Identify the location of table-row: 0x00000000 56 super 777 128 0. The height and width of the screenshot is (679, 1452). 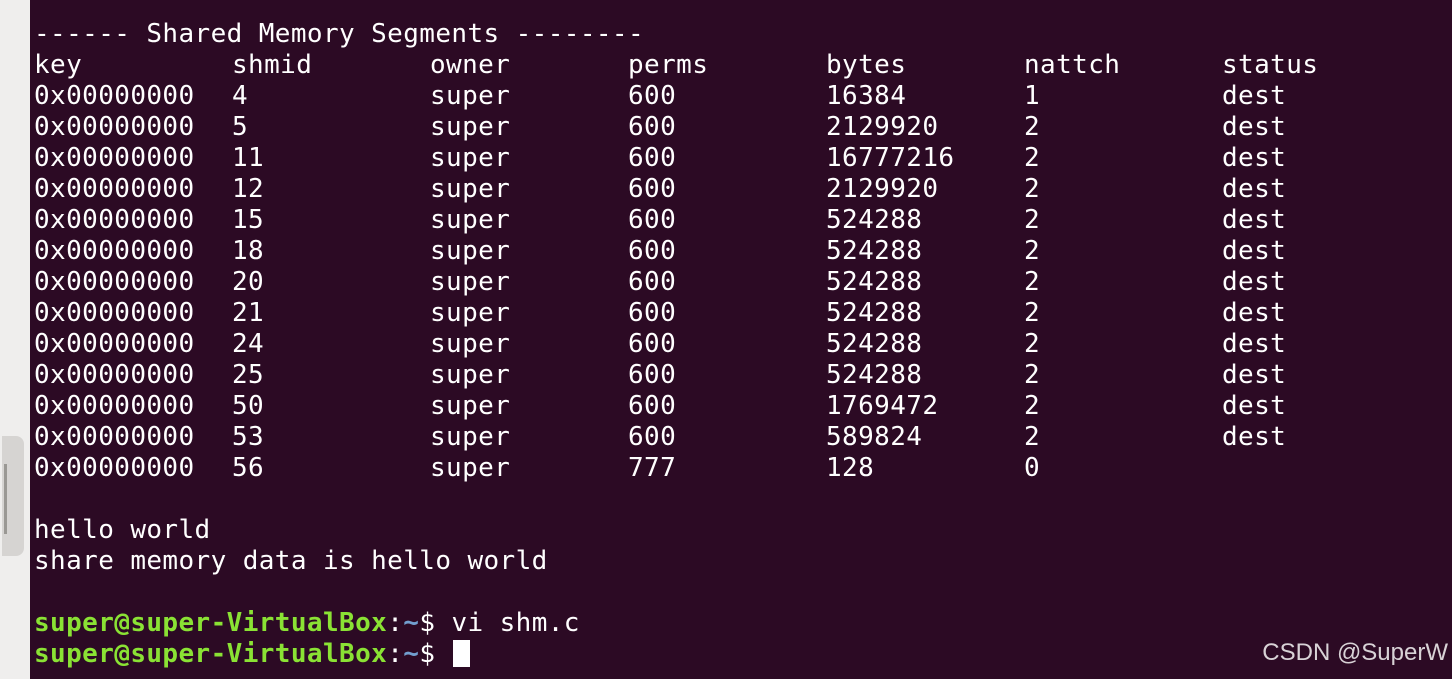
(743, 468).